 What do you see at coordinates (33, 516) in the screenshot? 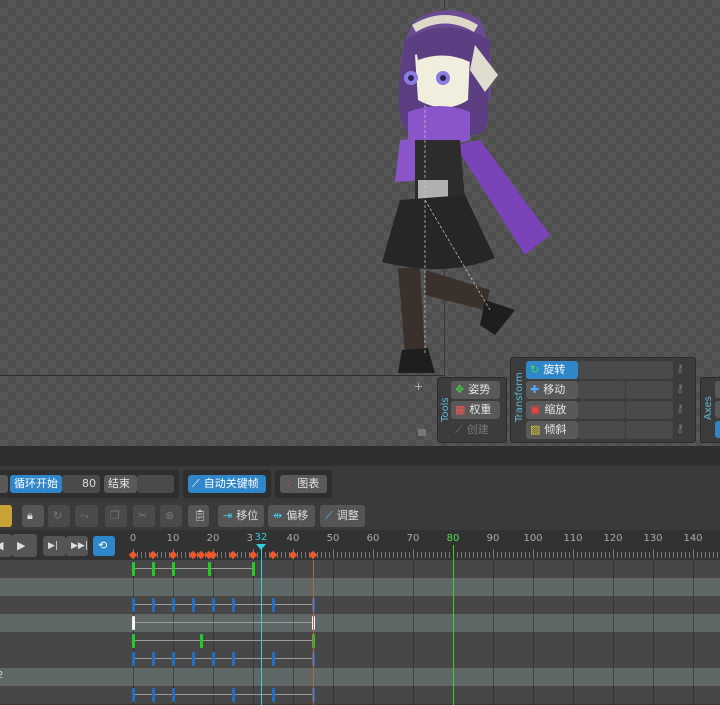
I see `lock-button: 🔒︎` at bounding box center [33, 516].